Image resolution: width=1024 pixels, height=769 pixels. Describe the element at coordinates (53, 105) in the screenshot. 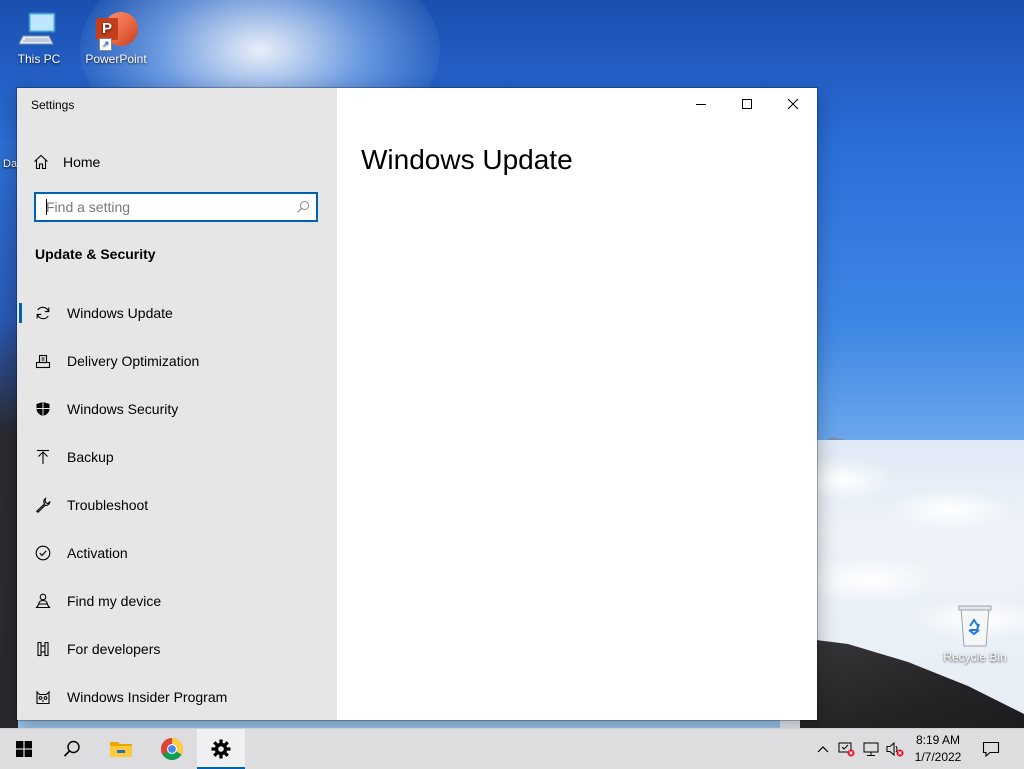

I see `window-title: Settings` at that location.